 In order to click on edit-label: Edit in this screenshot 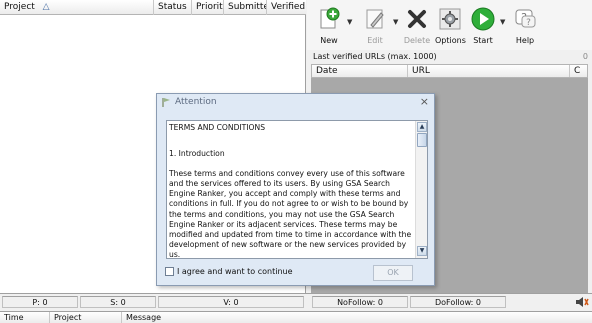, I will do `click(375, 40)`.